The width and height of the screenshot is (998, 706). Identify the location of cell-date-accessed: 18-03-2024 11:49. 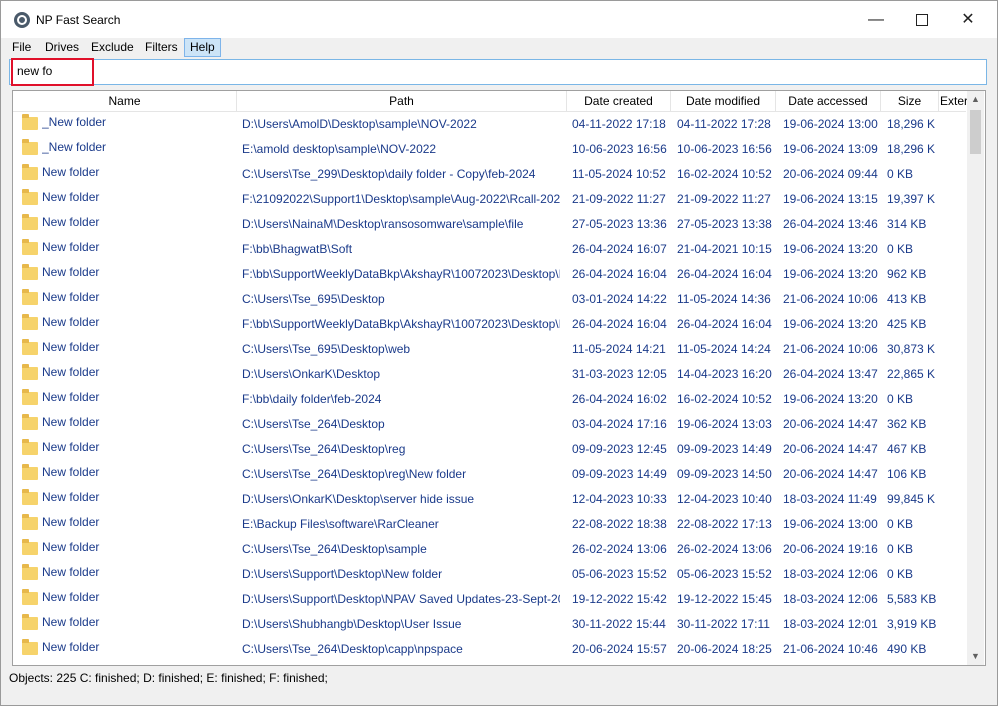
(830, 499).